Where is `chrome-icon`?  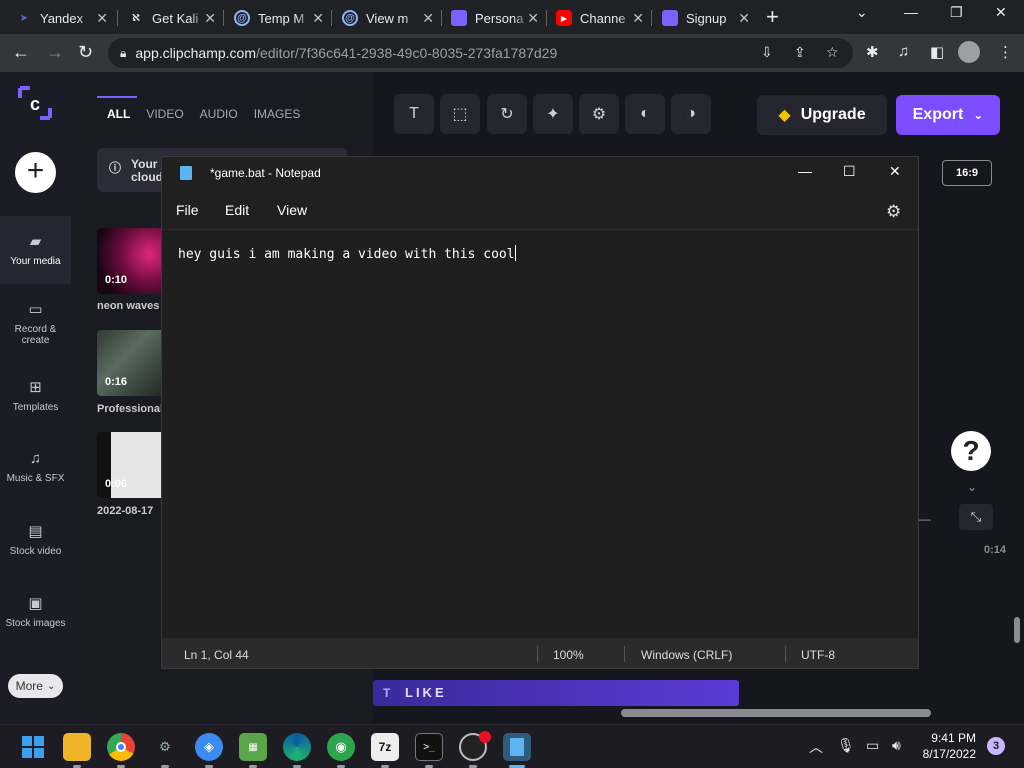 chrome-icon is located at coordinates (121, 747).